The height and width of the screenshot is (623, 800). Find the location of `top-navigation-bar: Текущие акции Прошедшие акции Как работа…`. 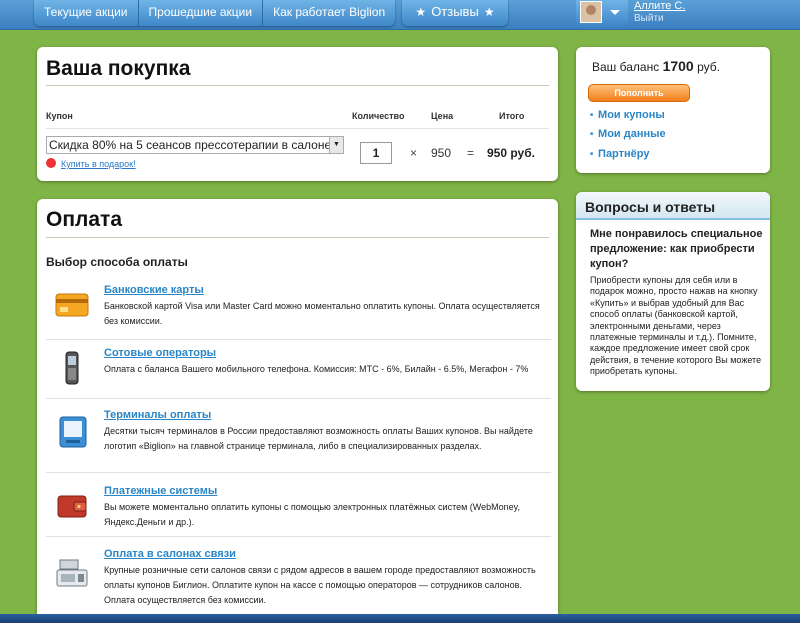

top-navigation-bar: Текущие акции Прошедшие акции Как работа… is located at coordinates (400, 15).